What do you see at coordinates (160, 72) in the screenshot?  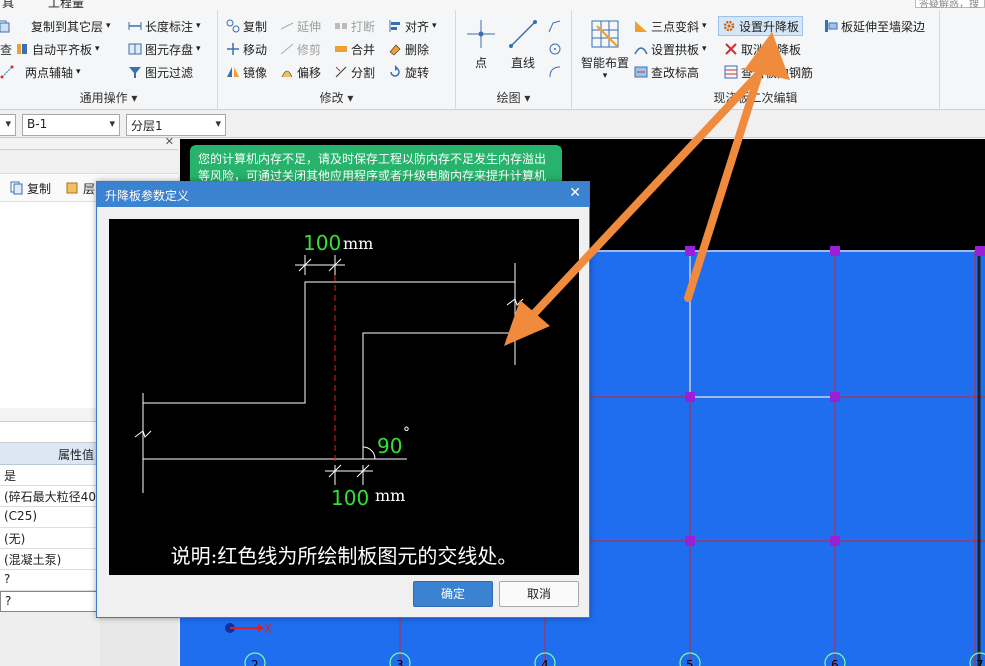 I see `element-filter-button: 图元过滤` at bounding box center [160, 72].